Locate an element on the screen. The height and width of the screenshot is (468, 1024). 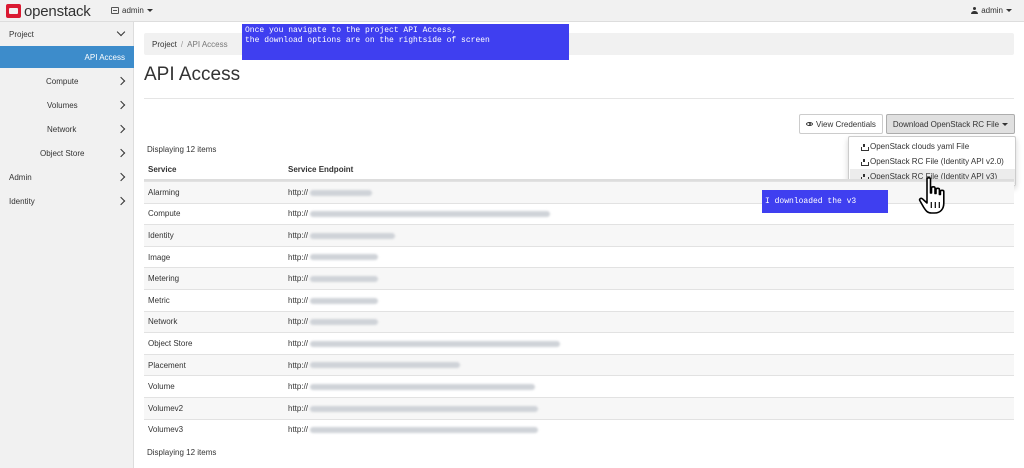
sidebar-item-volumes: Volumes is located at coordinates (67, 105).